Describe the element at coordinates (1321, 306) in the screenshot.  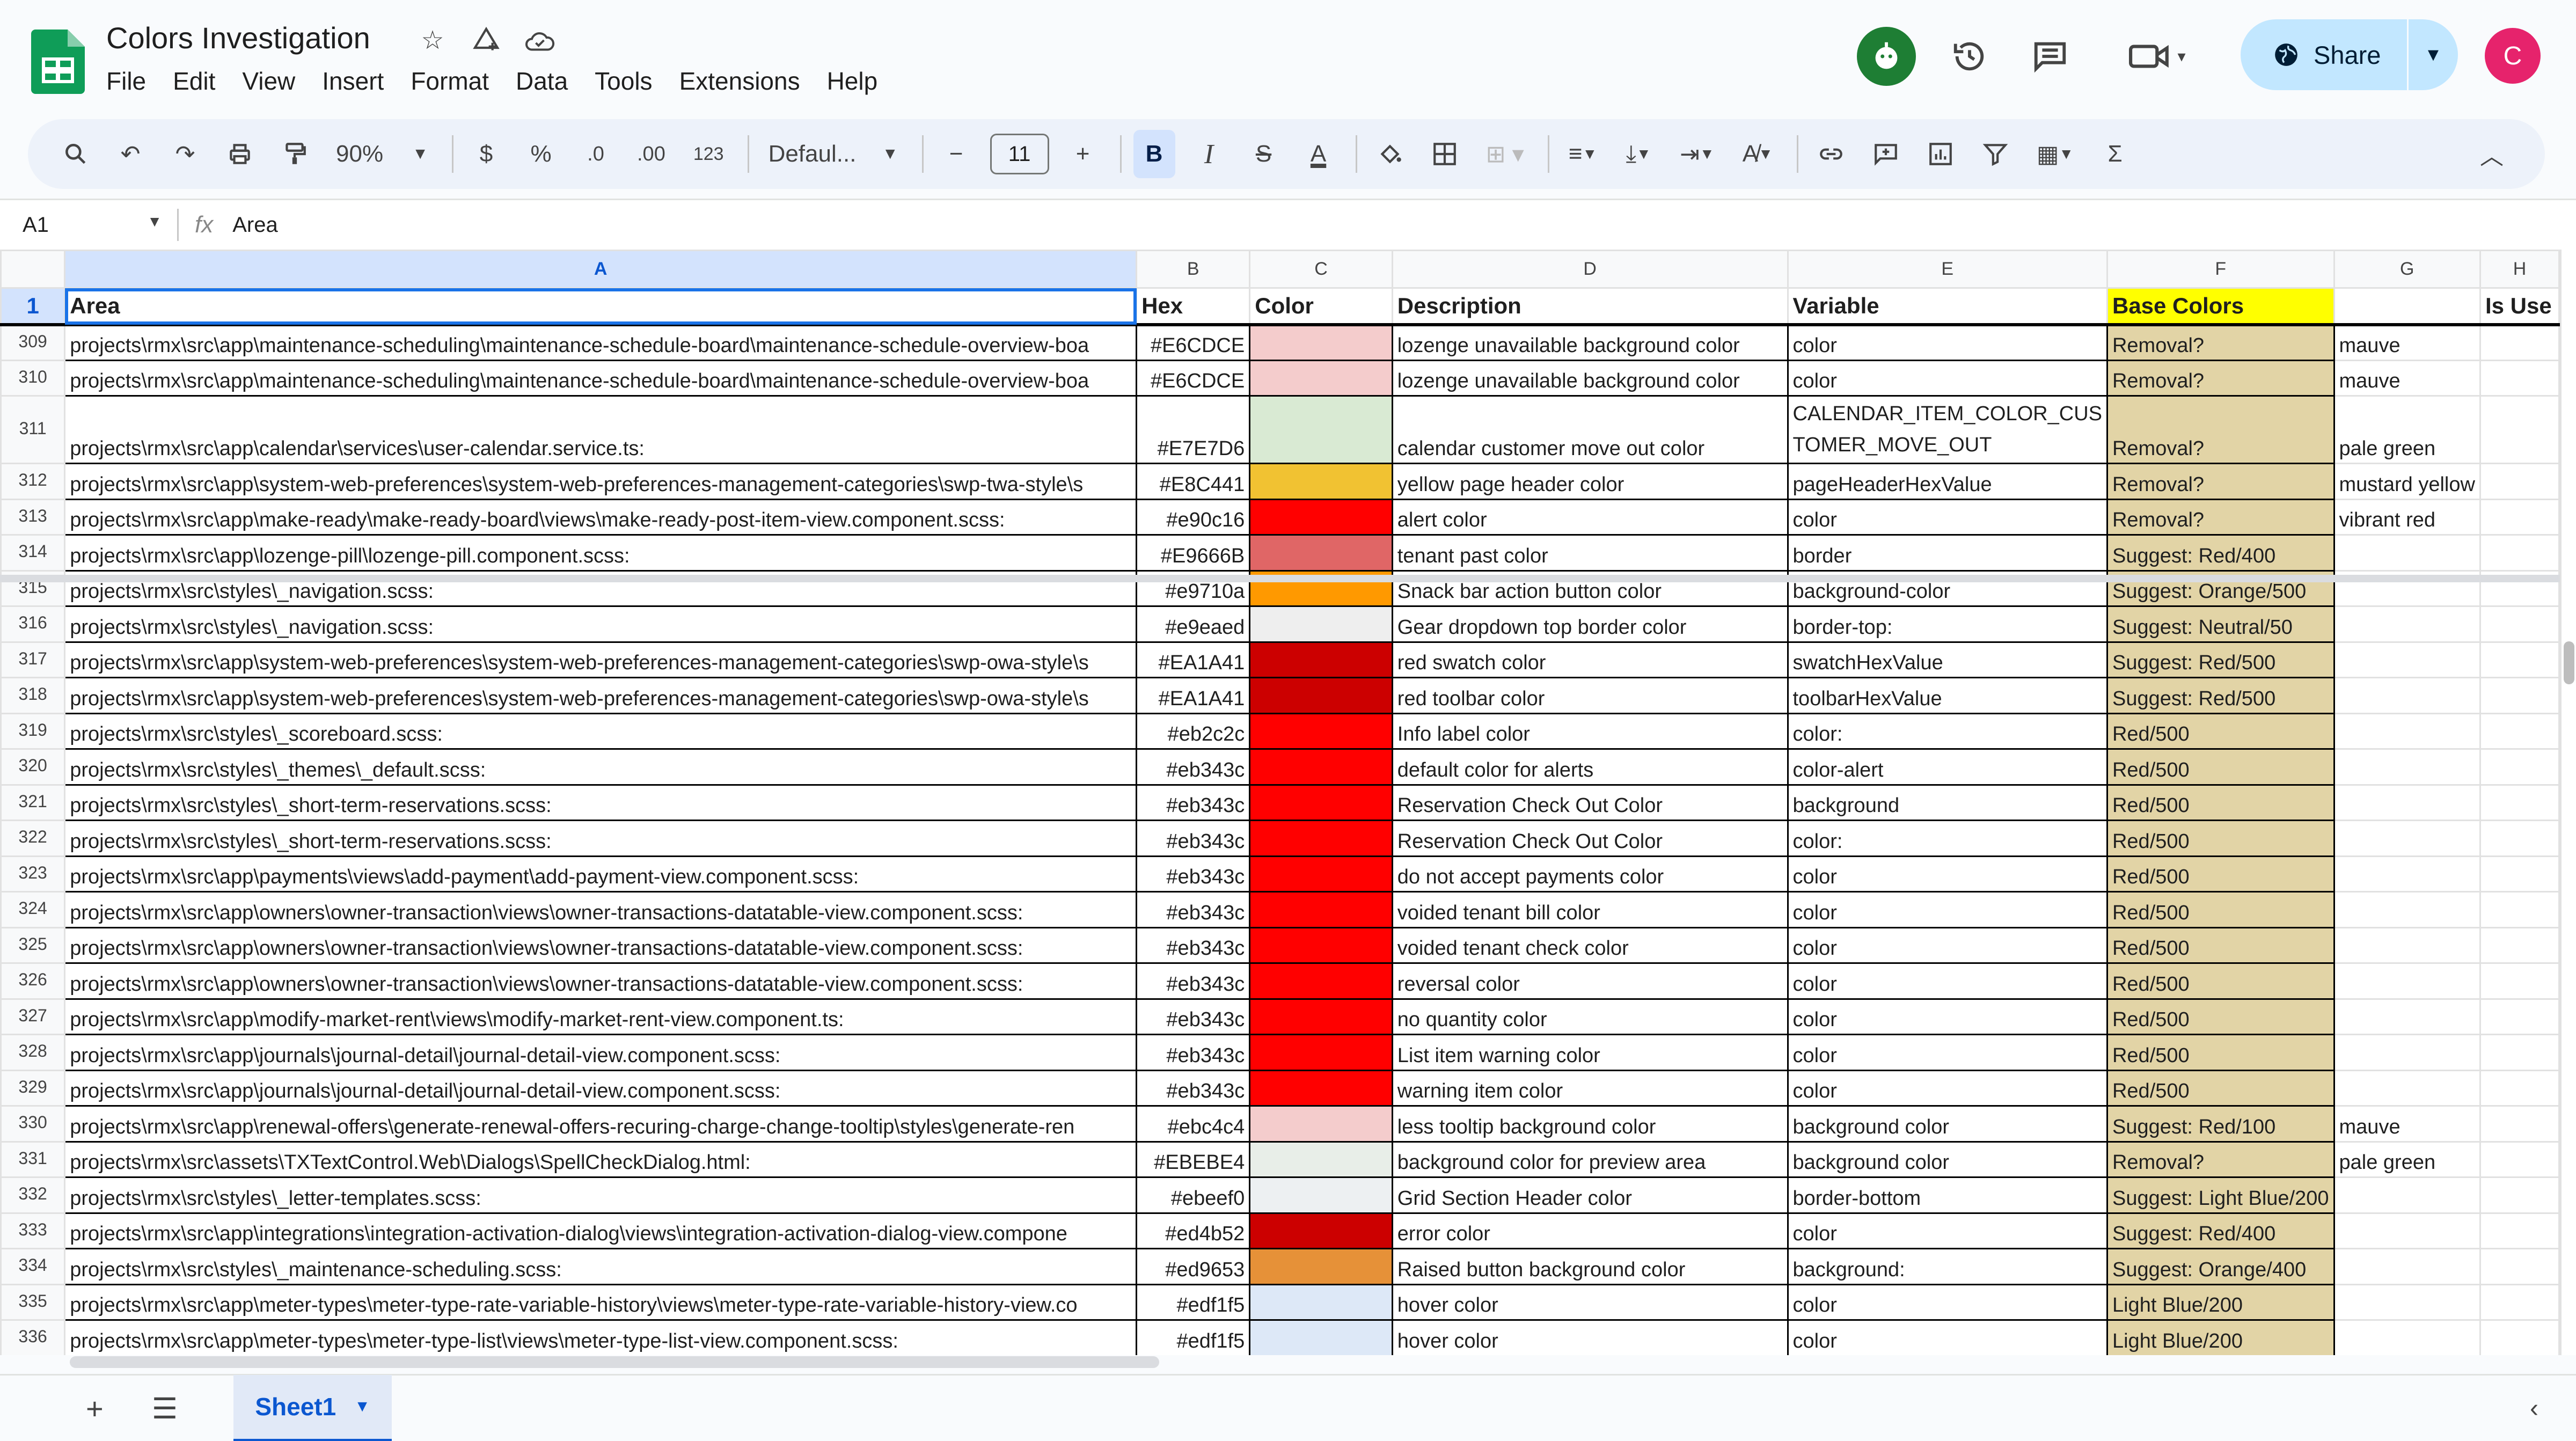
I see `header-cell-color: Color` at that location.